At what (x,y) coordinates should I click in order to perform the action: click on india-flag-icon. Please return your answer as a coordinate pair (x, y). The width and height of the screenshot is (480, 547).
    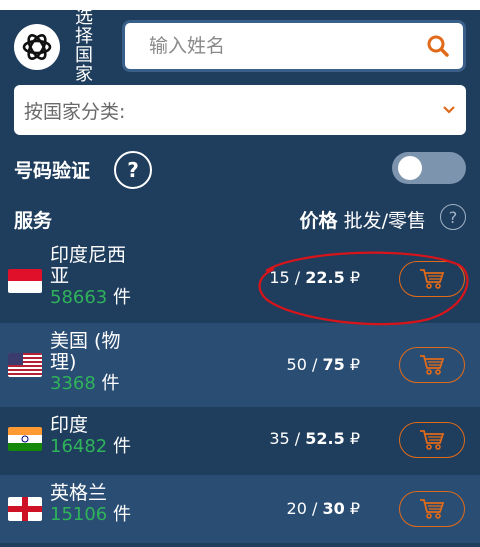
    Looking at the image, I should click on (25, 439).